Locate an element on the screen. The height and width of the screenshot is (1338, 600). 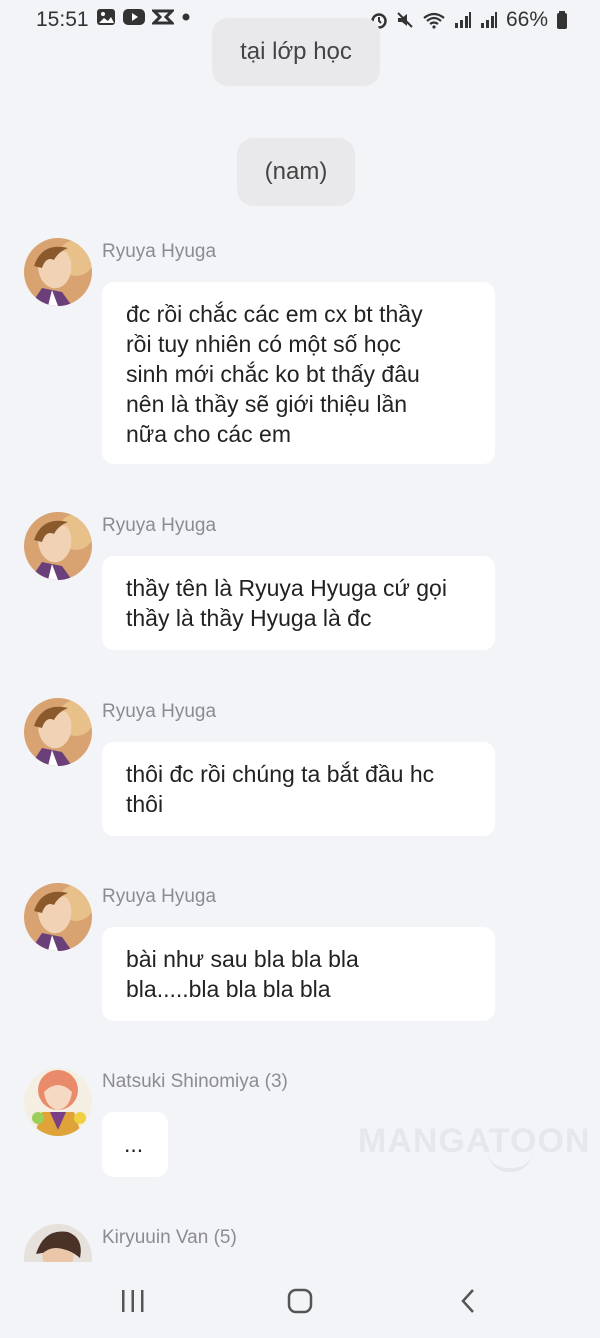
navigation-bar is located at coordinates (300, 1300).